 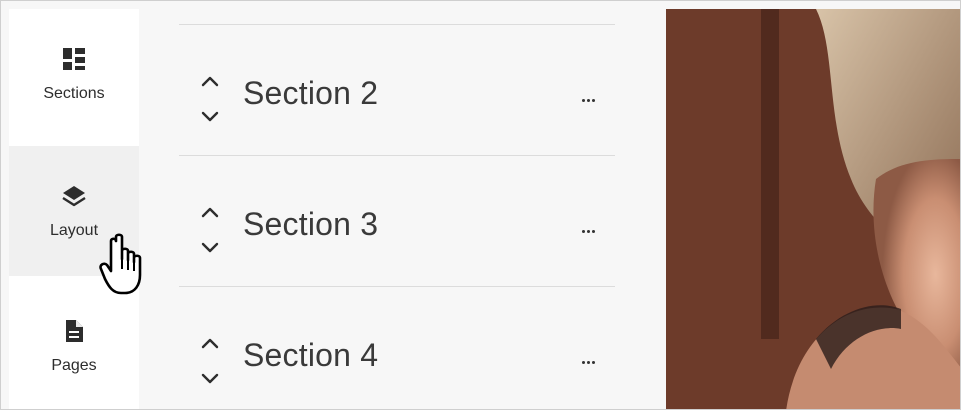 What do you see at coordinates (74, 230) in the screenshot?
I see `rail-item-label: Layout` at bounding box center [74, 230].